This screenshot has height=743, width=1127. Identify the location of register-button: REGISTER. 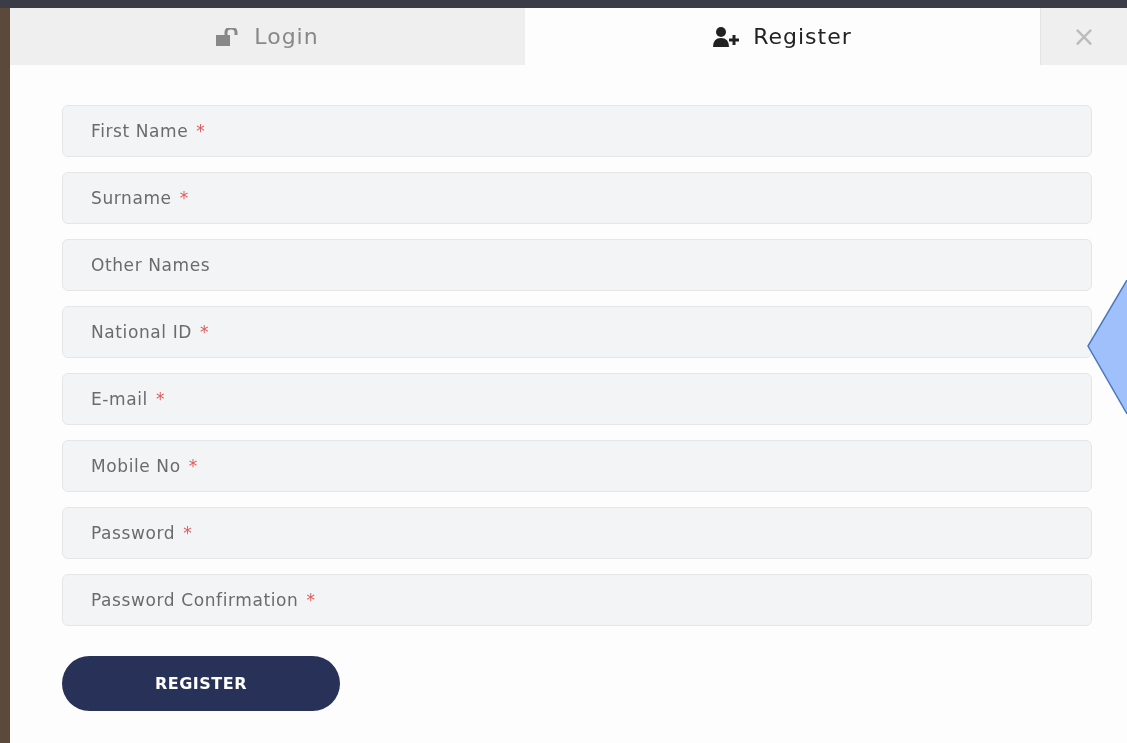
(201, 683).